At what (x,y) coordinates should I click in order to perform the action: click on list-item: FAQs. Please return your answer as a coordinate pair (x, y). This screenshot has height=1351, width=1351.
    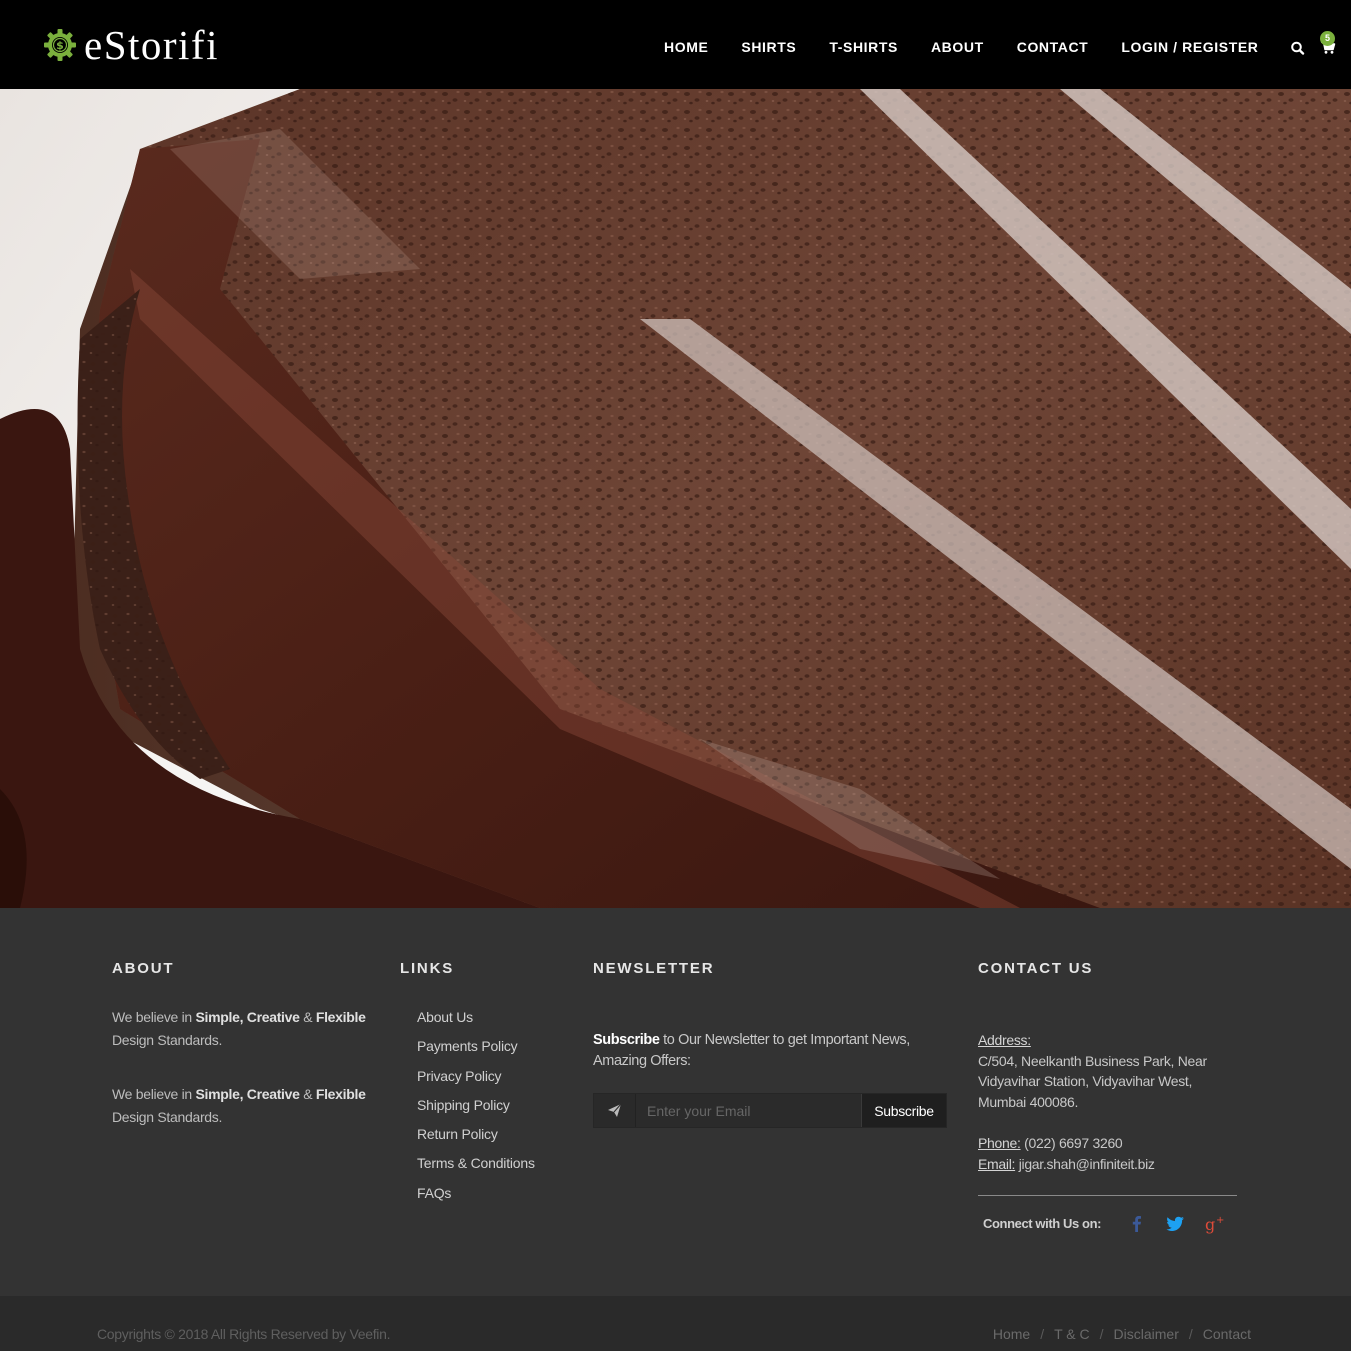
    Looking at the image, I should click on (476, 1196).